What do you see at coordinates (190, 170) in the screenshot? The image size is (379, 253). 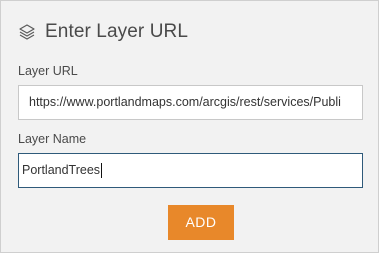 I see `layer-name-field: PortlandTrees` at bounding box center [190, 170].